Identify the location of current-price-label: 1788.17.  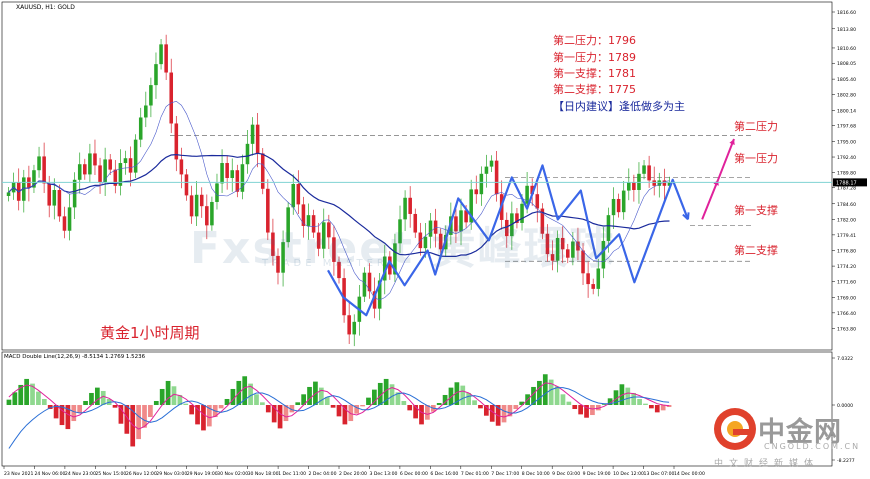
(846, 184).